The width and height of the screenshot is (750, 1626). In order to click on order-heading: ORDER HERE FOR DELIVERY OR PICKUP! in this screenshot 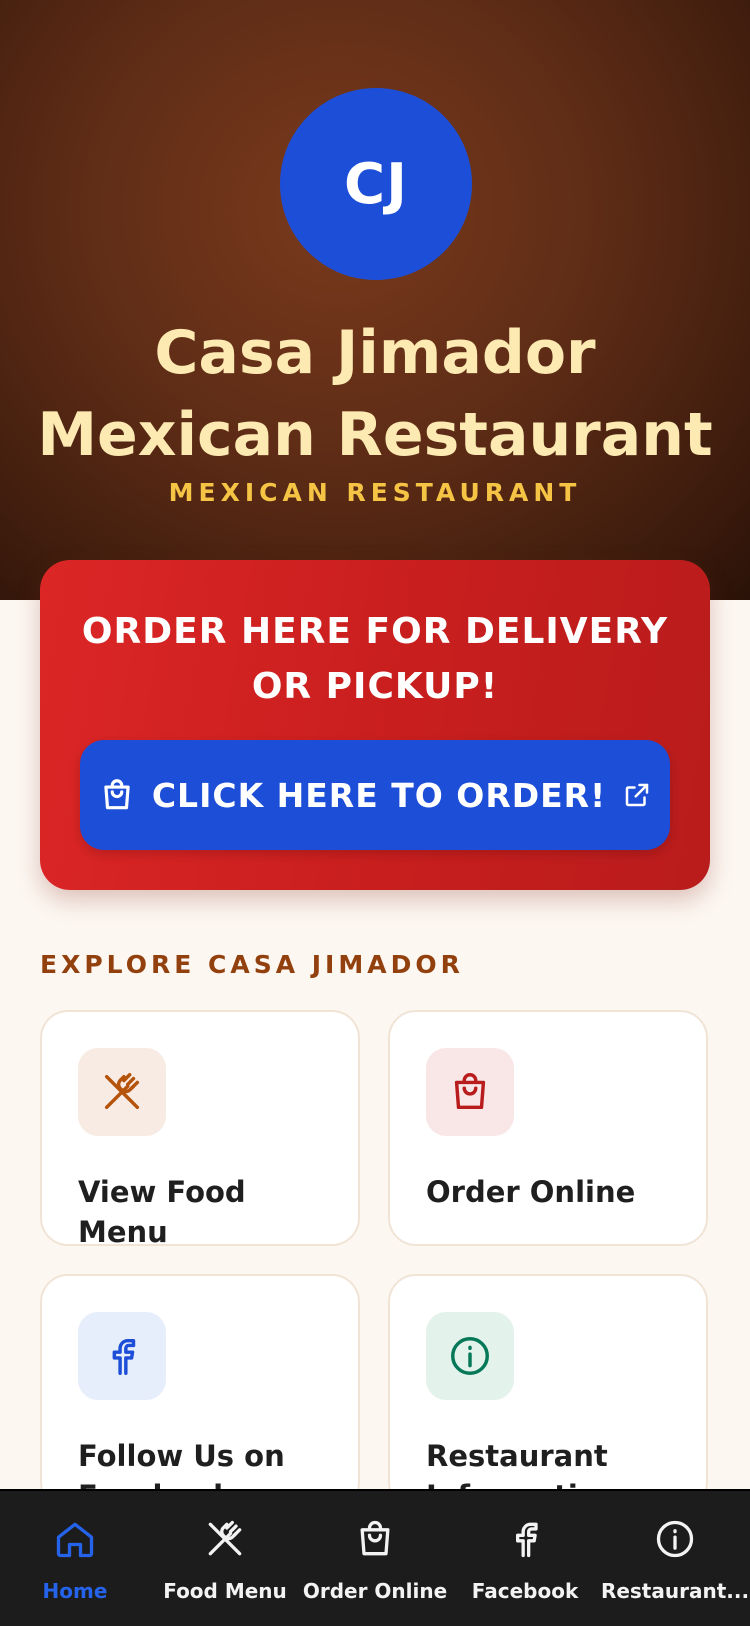, I will do `click(375, 659)`.